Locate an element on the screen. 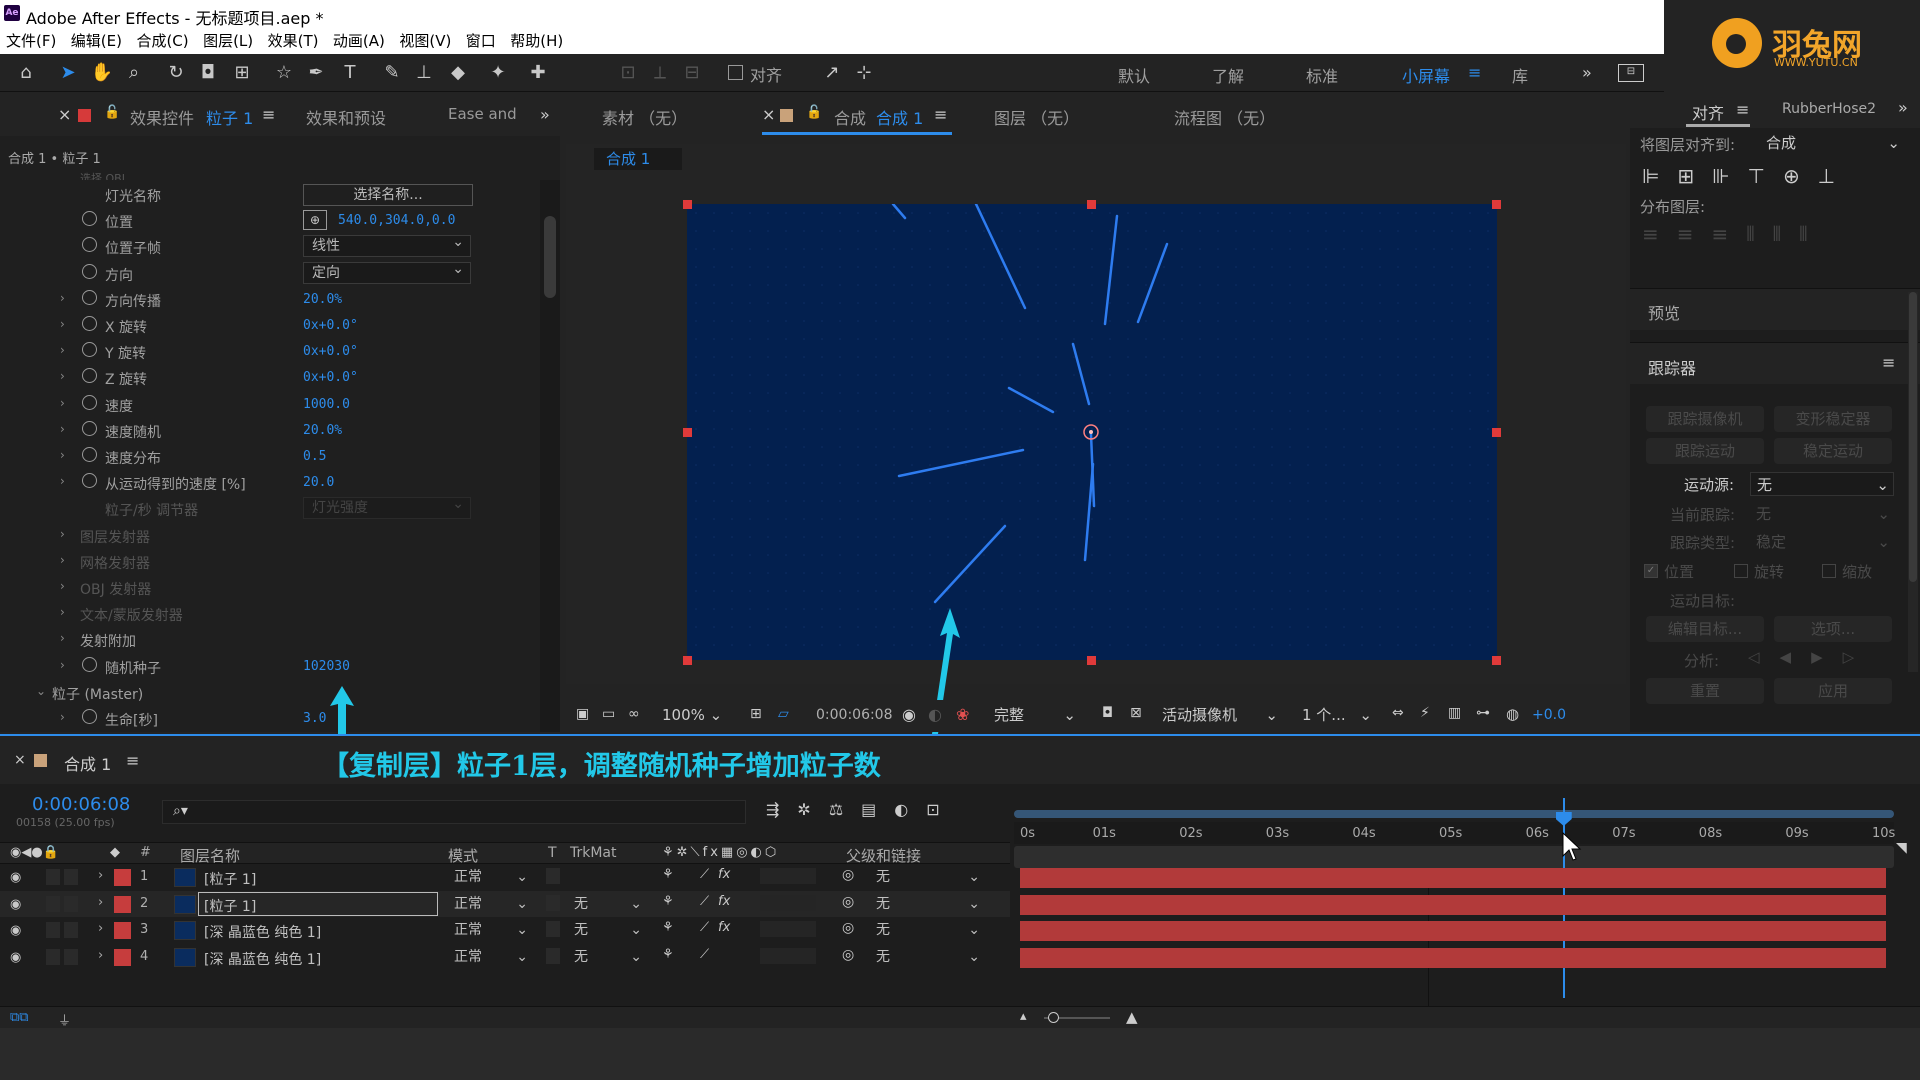 The image size is (1920, 1080). property-dropdown: 线性 is located at coordinates (387, 245).